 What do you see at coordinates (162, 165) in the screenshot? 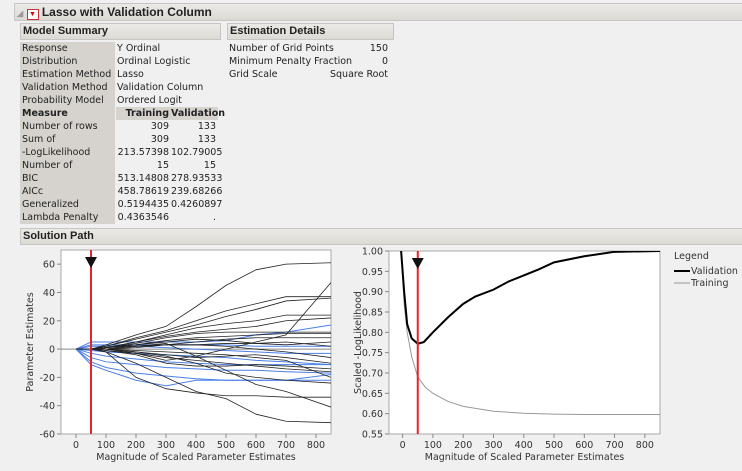
I see `training-value: 15` at bounding box center [162, 165].